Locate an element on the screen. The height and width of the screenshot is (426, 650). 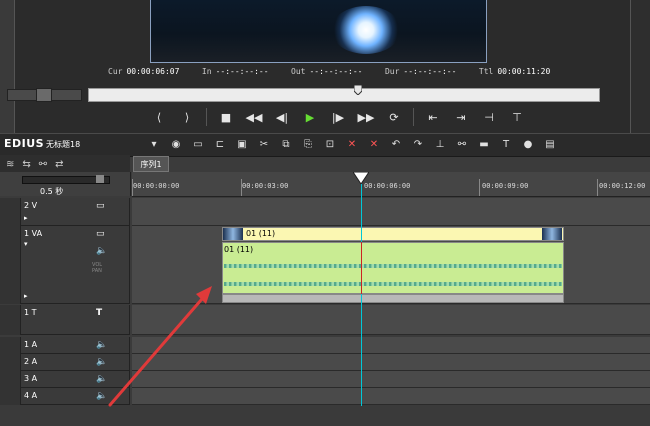
cur-label: Cur is located at coordinates (115, 71).